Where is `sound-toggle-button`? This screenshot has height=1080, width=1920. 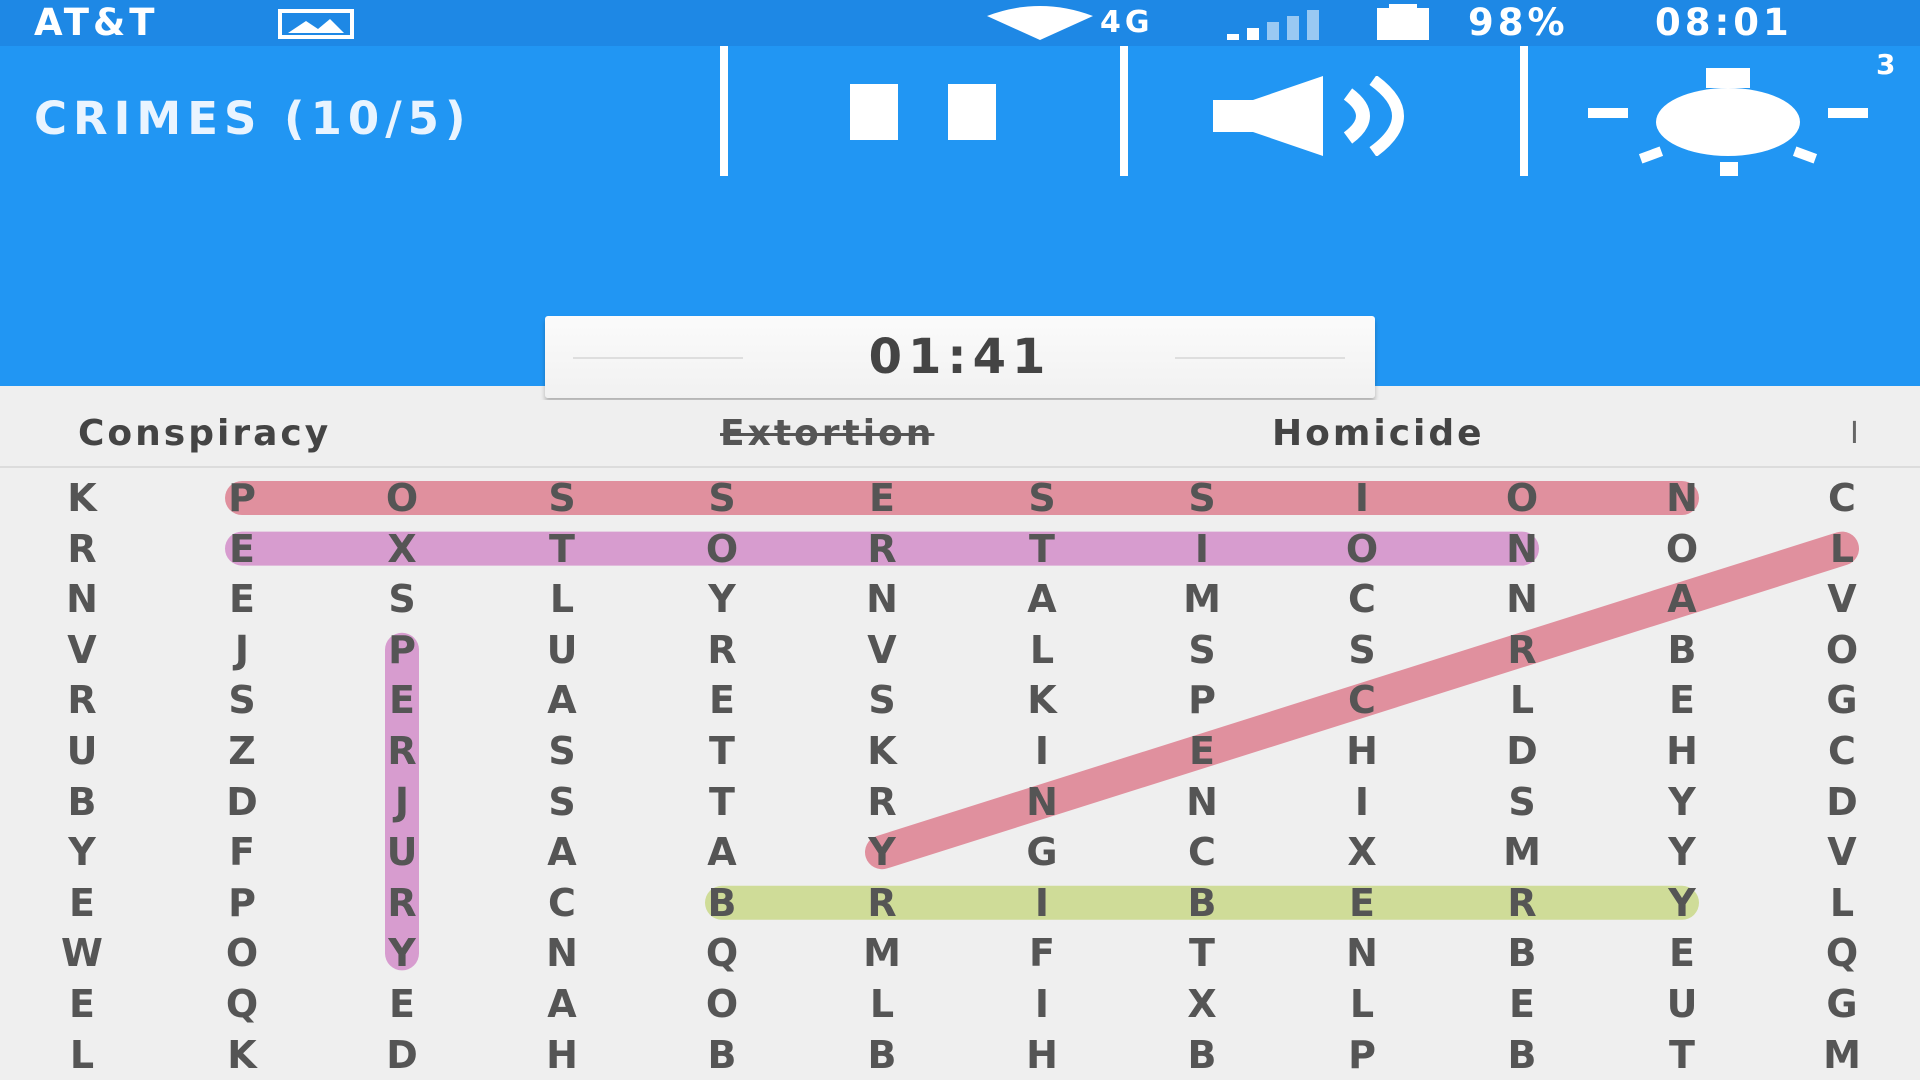
sound-toggle-button is located at coordinates (1324, 111).